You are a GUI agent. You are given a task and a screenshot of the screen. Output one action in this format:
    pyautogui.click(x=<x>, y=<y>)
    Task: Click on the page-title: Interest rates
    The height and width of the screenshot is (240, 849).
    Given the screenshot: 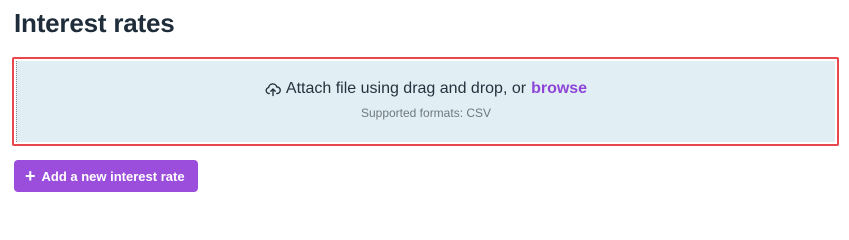 What is the action you would take?
    pyautogui.click(x=94, y=23)
    